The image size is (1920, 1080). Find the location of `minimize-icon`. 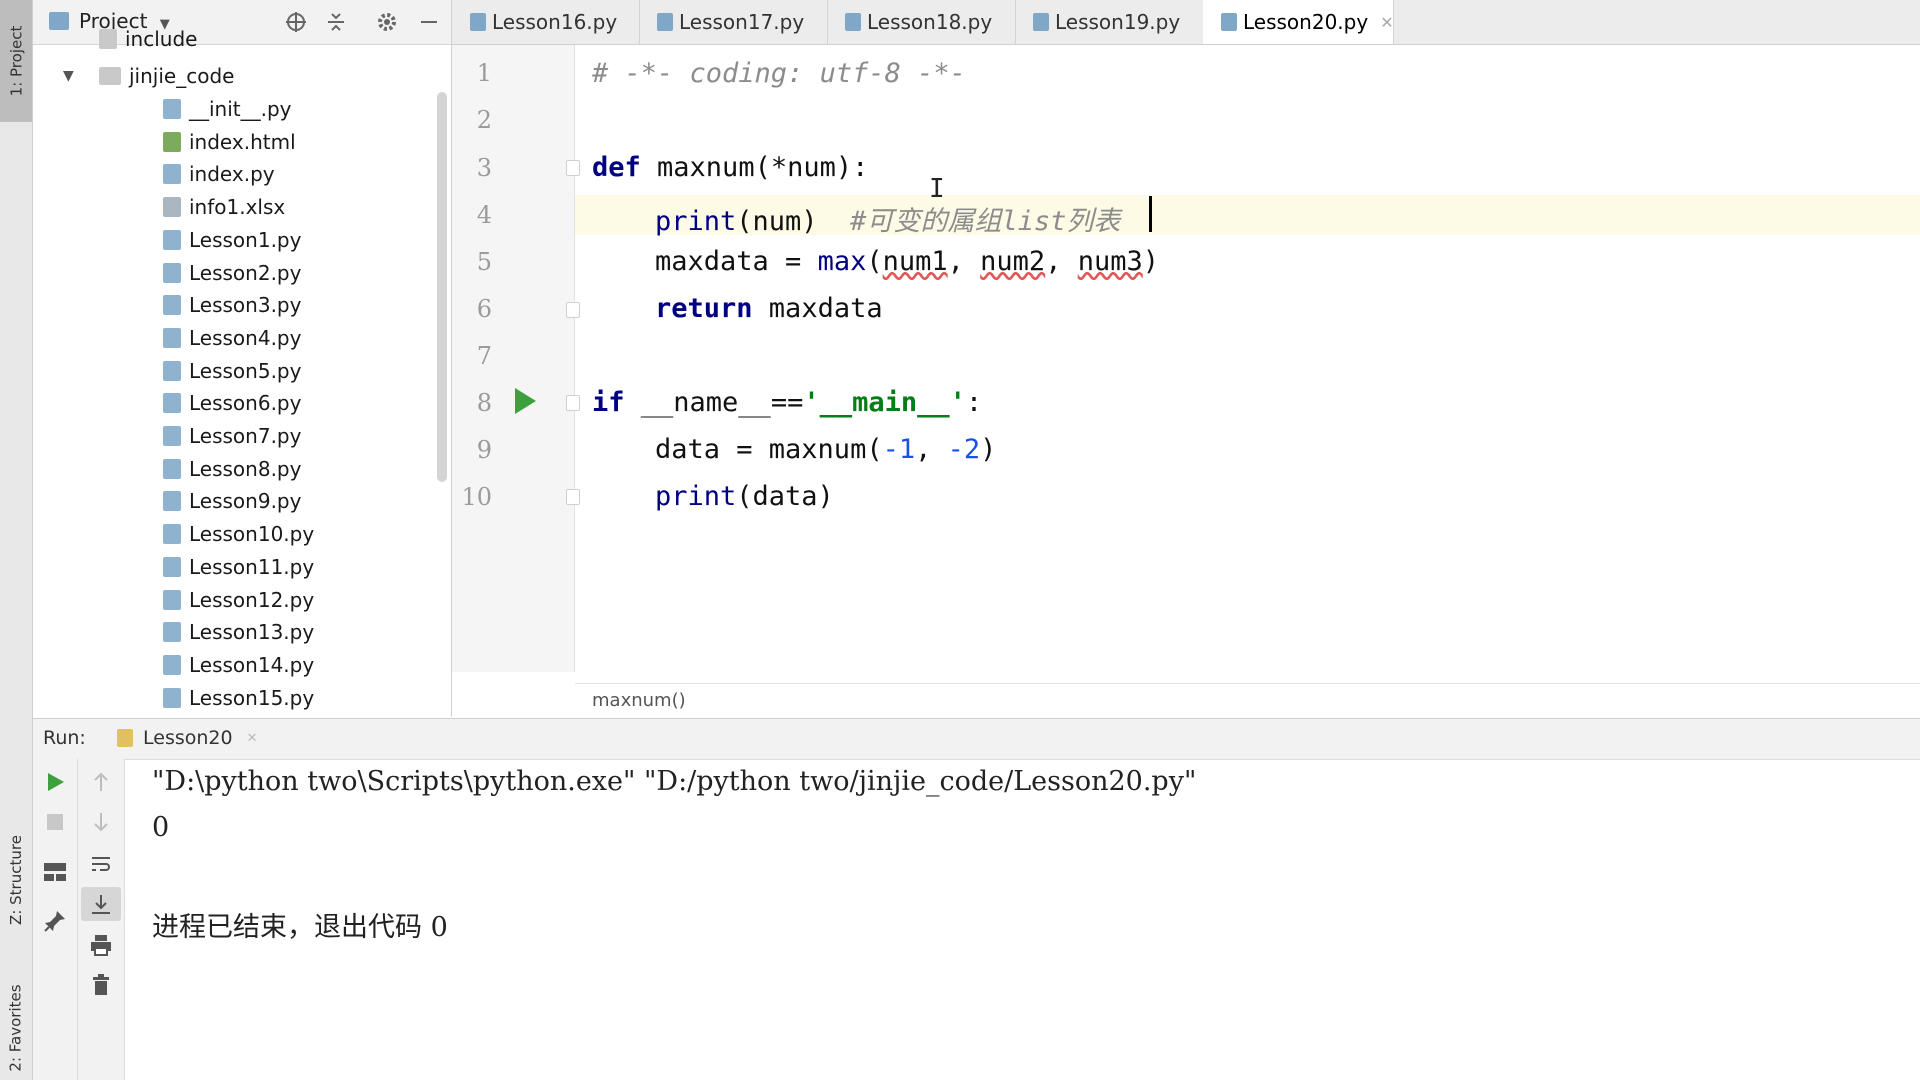

minimize-icon is located at coordinates (429, 22).